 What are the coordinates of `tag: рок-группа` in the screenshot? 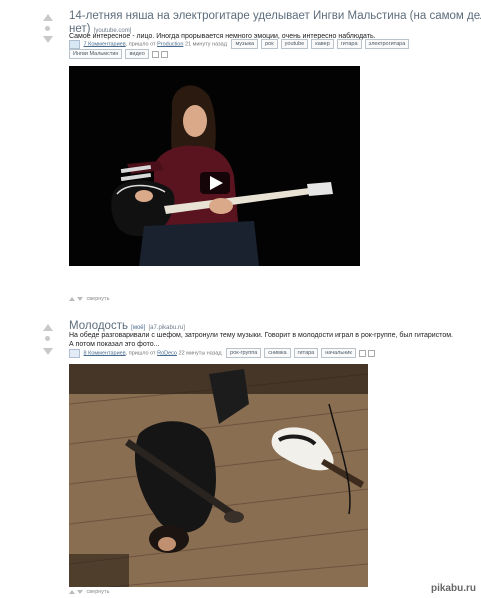 It's located at (244, 353).